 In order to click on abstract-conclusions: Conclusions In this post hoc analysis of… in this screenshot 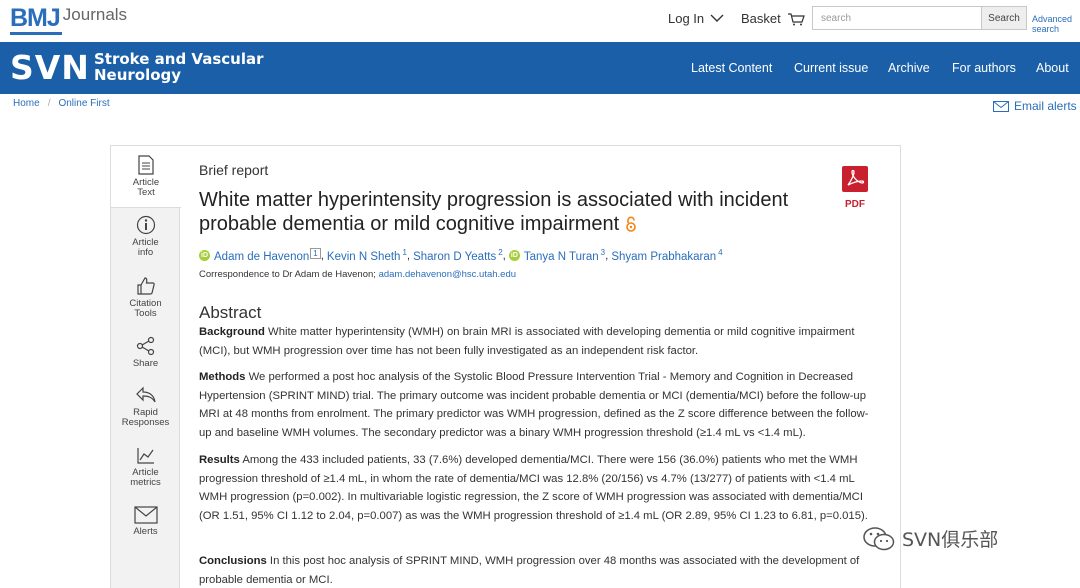, I will do `click(540, 570)`.